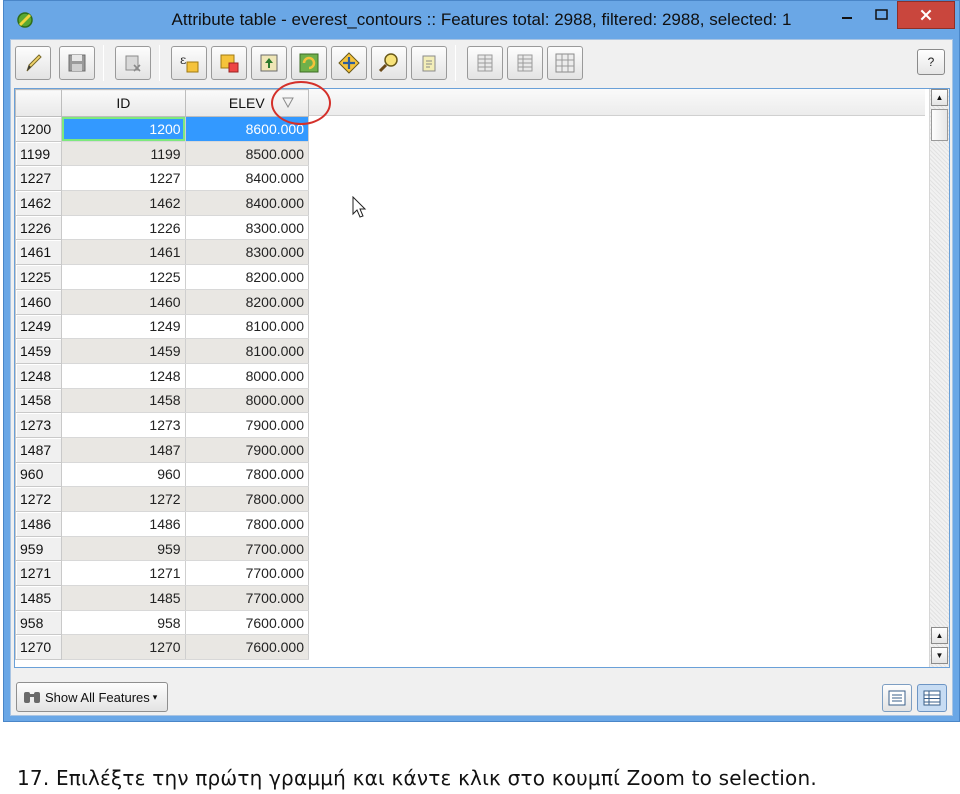 The image size is (960, 794). I want to click on table-row: 1227 1227 8400.000, so click(162, 178).